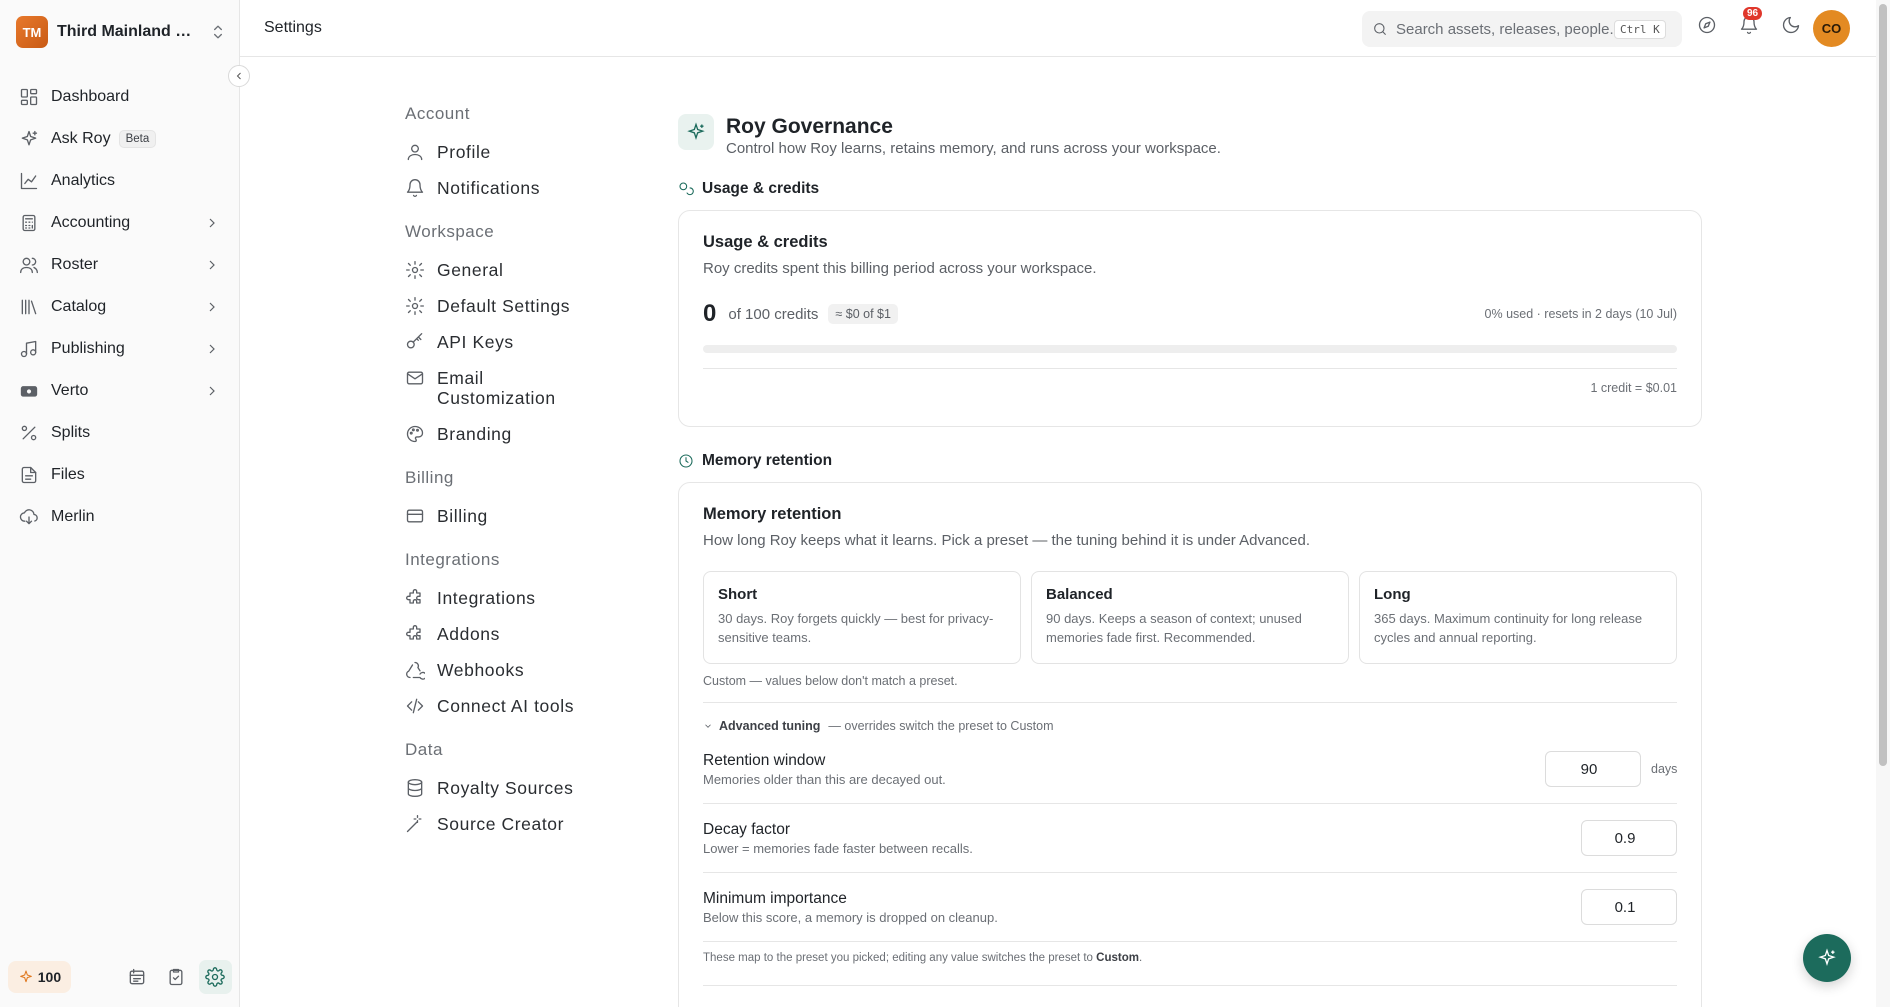 The width and height of the screenshot is (1890, 1007). I want to click on puzzle-icon, so click(415, 634).